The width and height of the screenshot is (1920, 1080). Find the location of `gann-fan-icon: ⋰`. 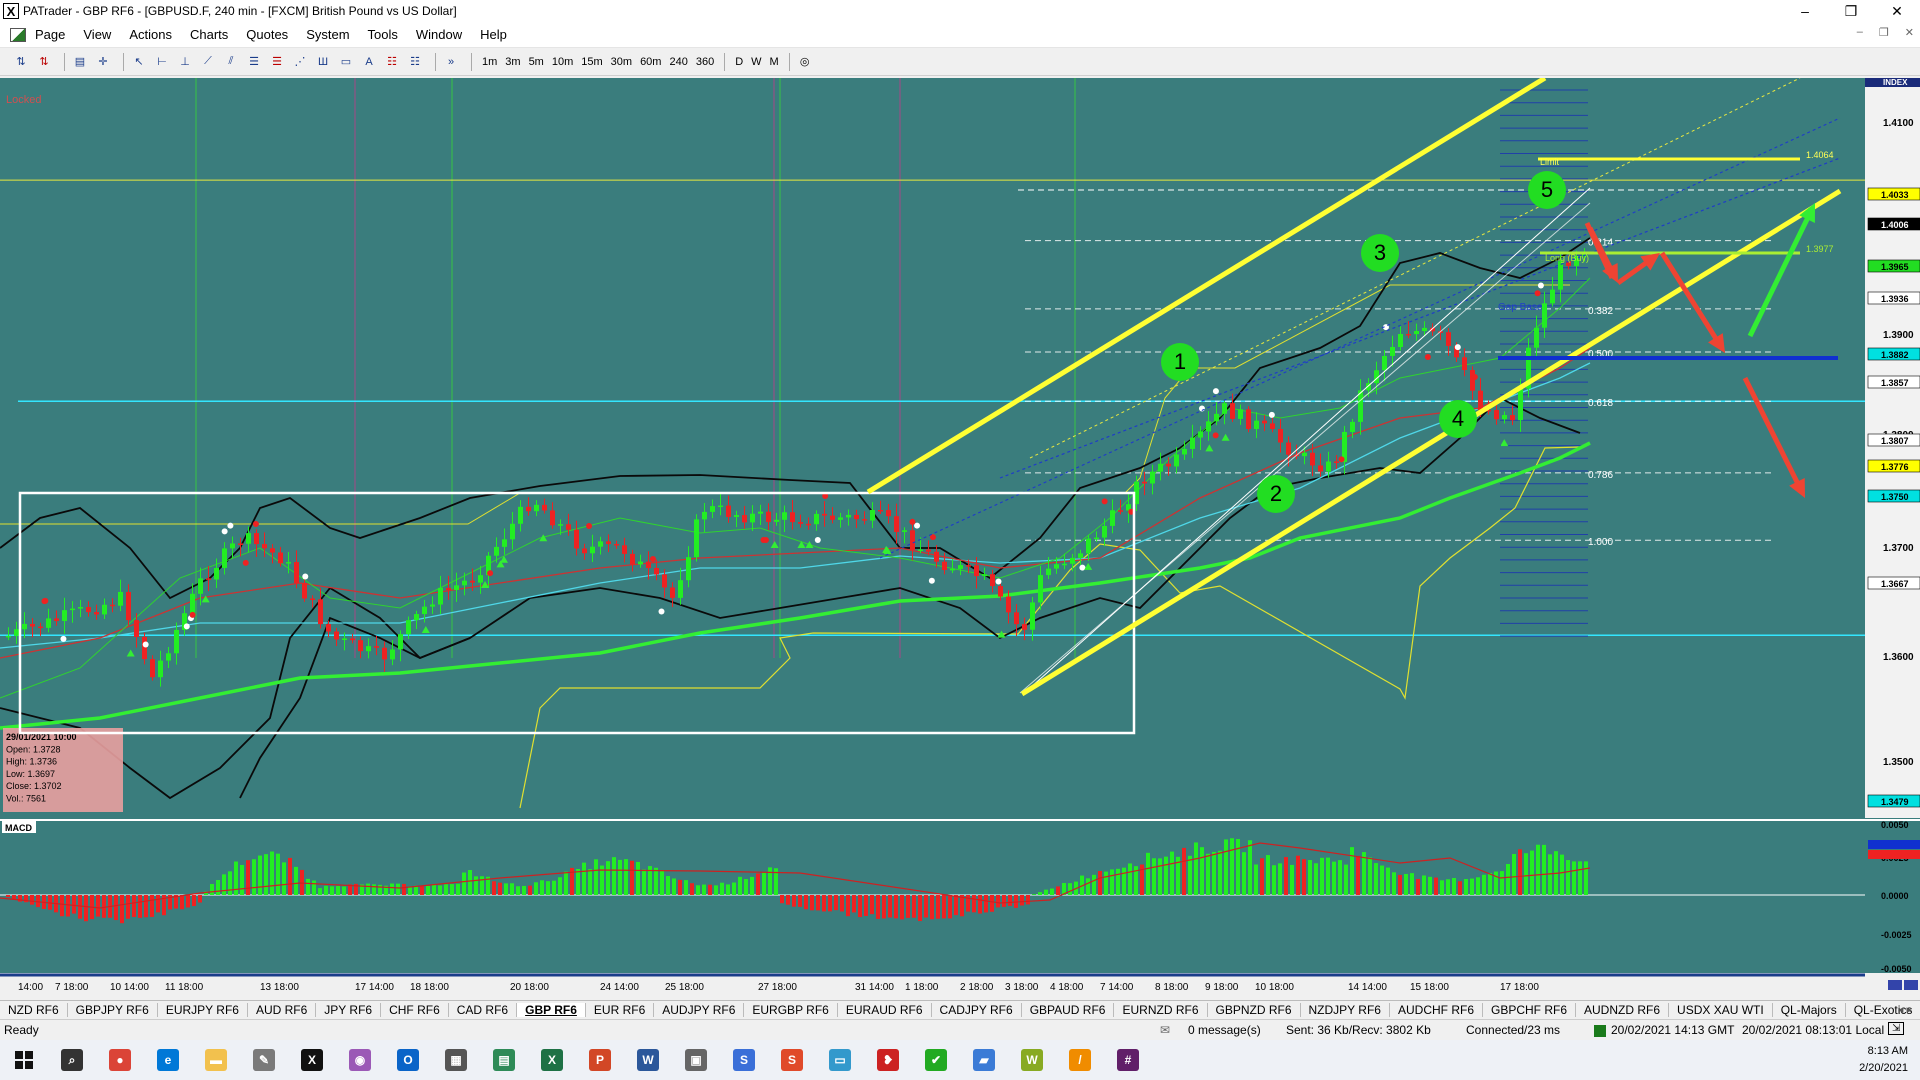

gann-fan-icon: ⋰ is located at coordinates (300, 62).